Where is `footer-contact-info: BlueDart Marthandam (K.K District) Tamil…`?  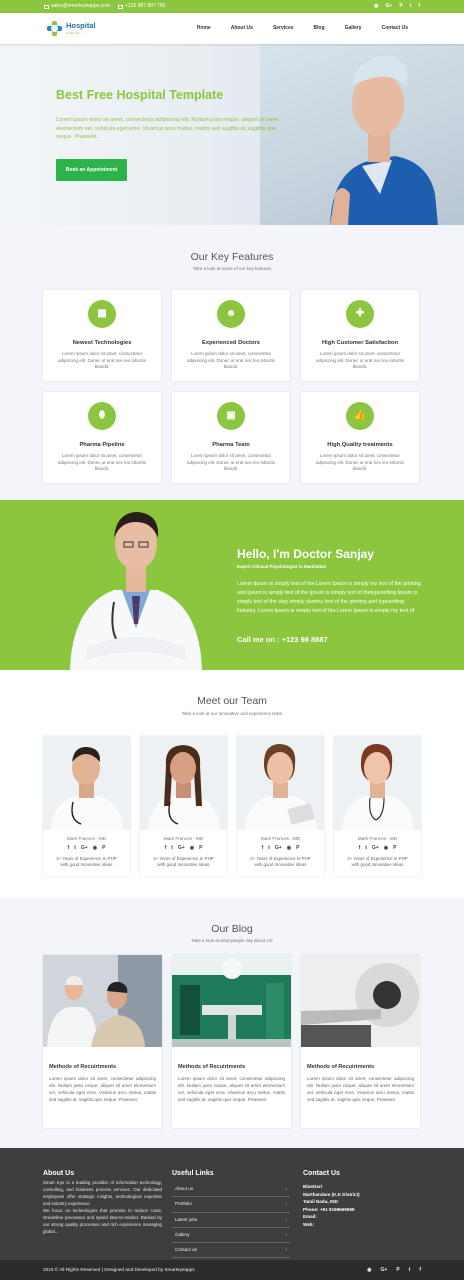 footer-contact-info: BlueDart Marthandam (K.K District) Tamil… is located at coordinates (331, 1205).